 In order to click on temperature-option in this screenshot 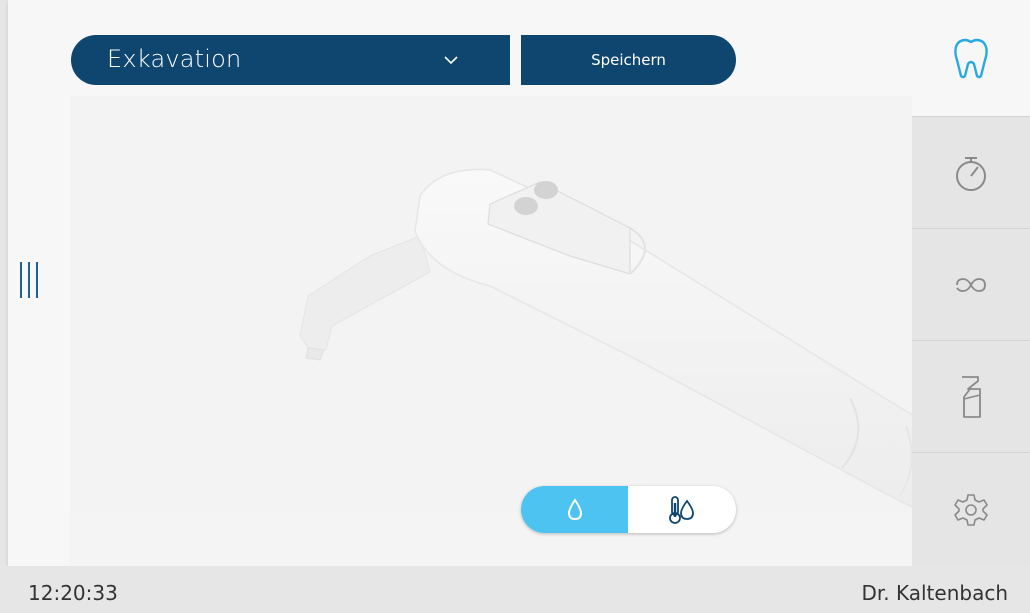, I will do `click(681, 509)`.